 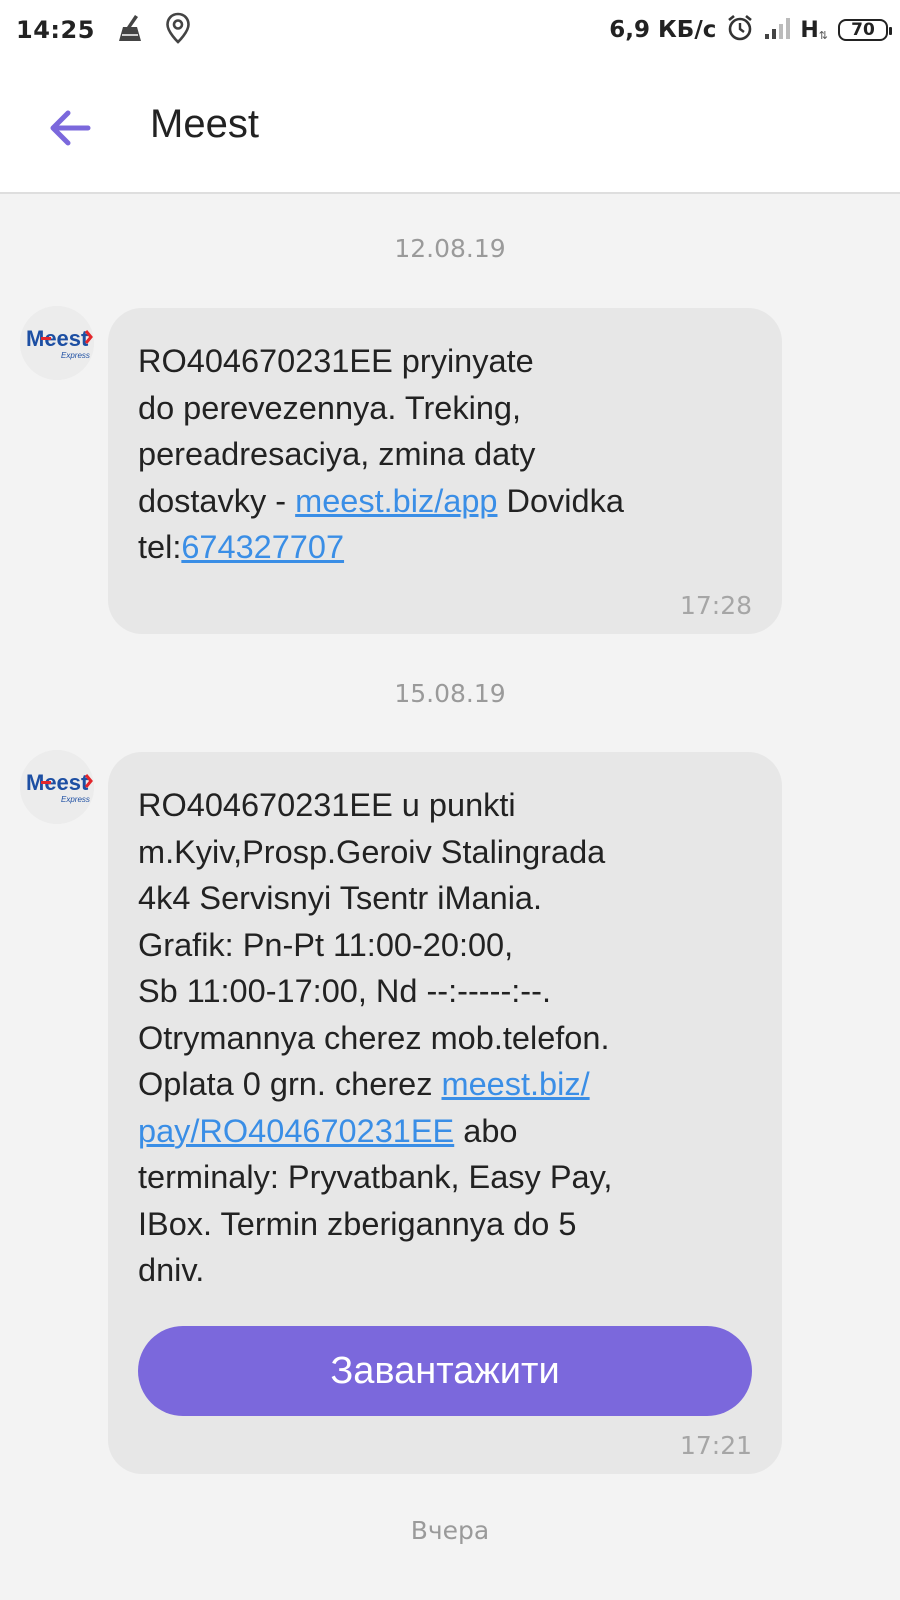 I want to click on date-separator: Вчера, so click(x=450, y=1530).